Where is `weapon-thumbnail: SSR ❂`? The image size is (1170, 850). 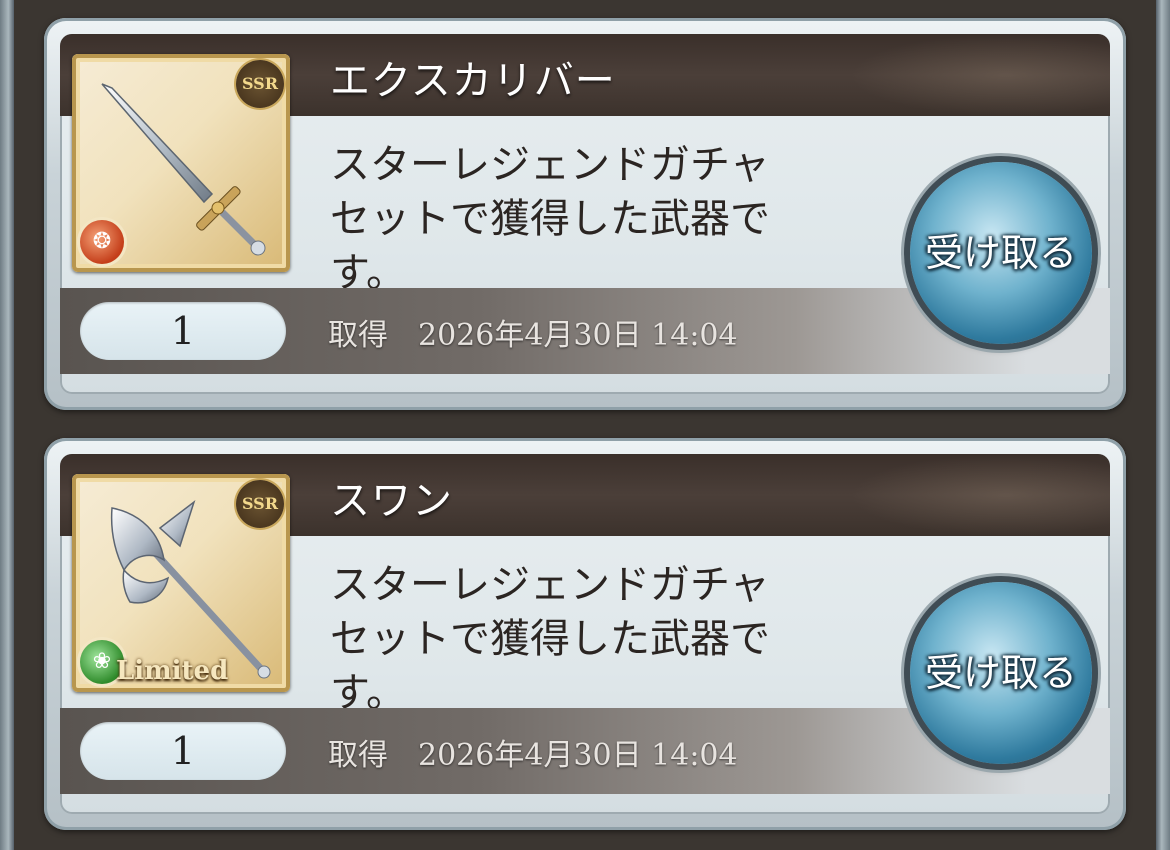 weapon-thumbnail: SSR ❂ is located at coordinates (181, 163).